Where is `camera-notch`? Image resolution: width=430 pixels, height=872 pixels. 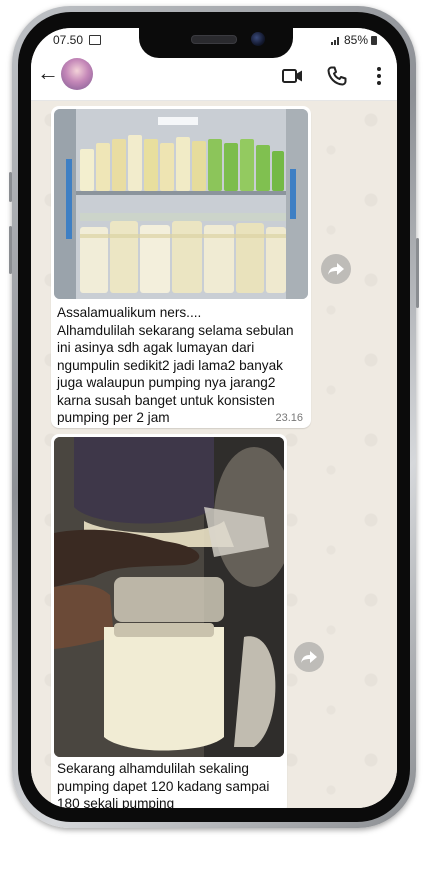
camera-notch is located at coordinates (216, 43).